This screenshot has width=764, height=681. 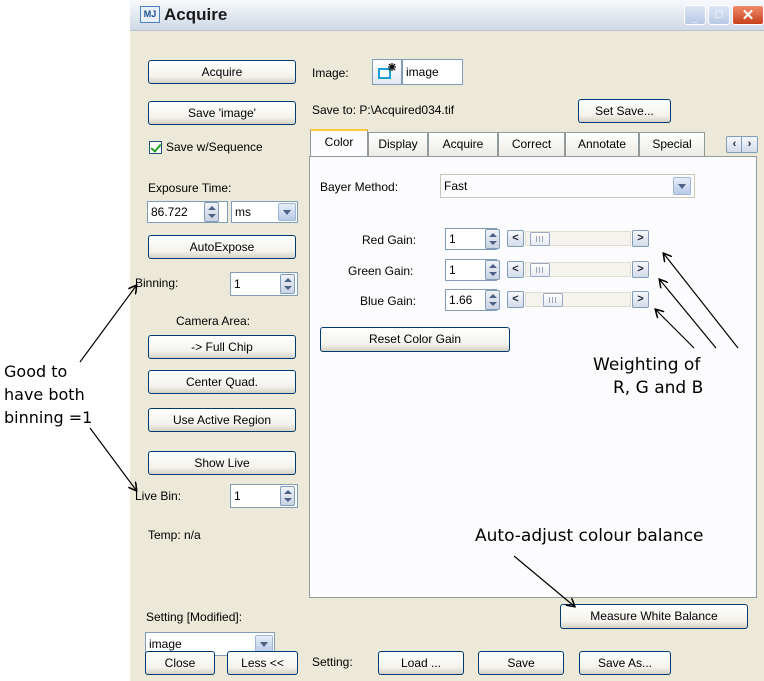 I want to click on red-weight-arrow, so click(x=701, y=301).